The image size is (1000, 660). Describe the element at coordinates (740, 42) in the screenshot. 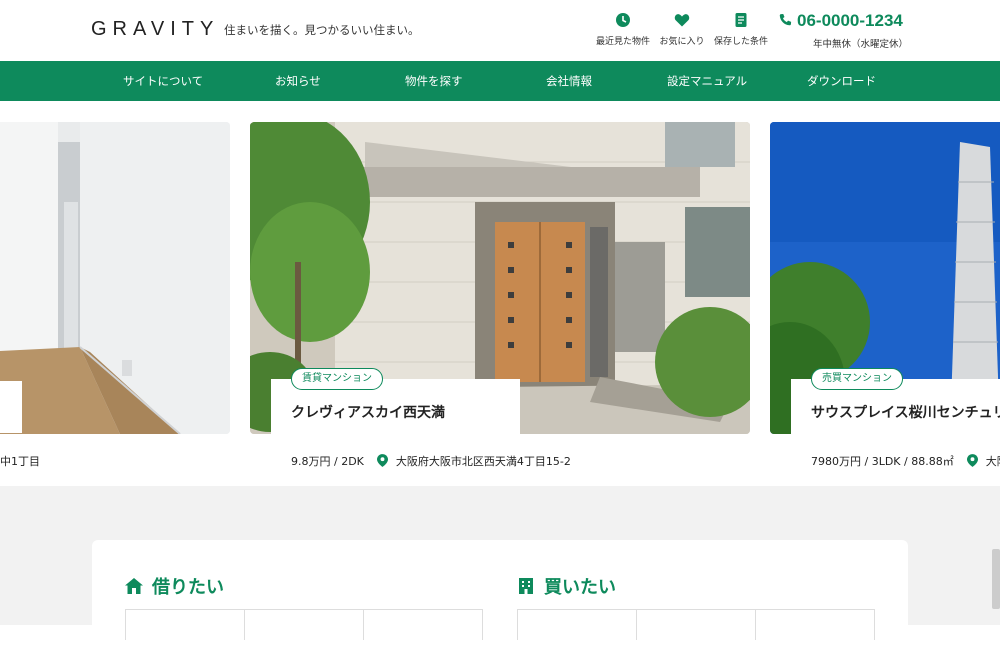

I see `saved-conditions-label: 保存した条件` at that location.